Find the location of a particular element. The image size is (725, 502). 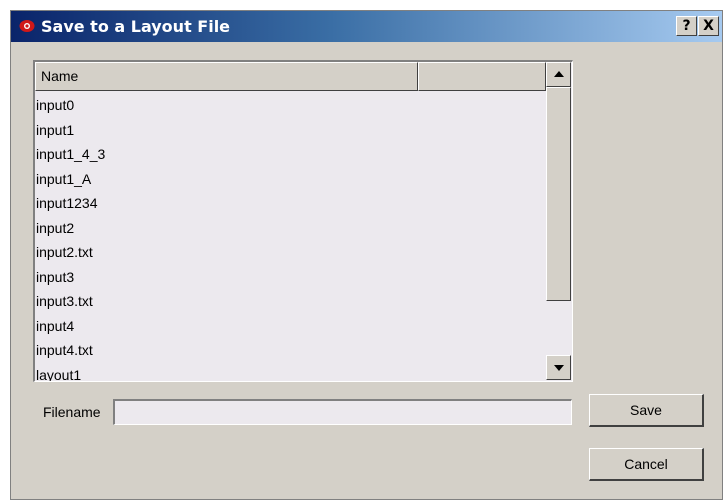

list-item: input1_A is located at coordinates (290, 179).